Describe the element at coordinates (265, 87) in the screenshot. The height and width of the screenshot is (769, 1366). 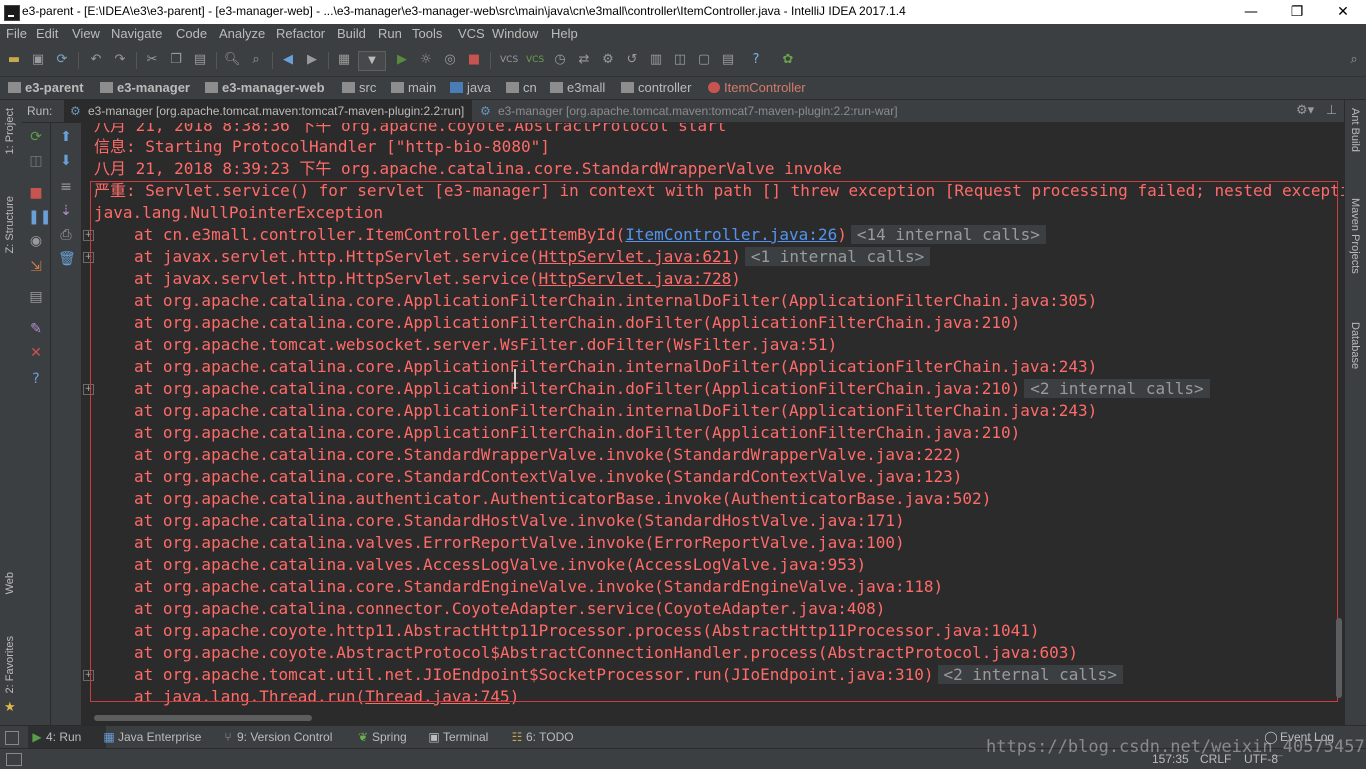
I see `crumb-e3-manager-web: e3-manager-web` at that location.